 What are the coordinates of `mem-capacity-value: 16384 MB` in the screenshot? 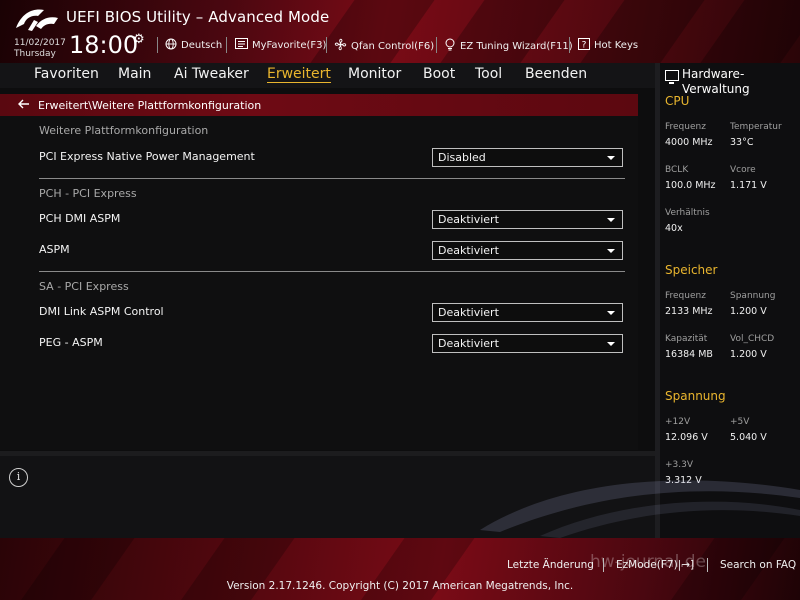 It's located at (689, 354).